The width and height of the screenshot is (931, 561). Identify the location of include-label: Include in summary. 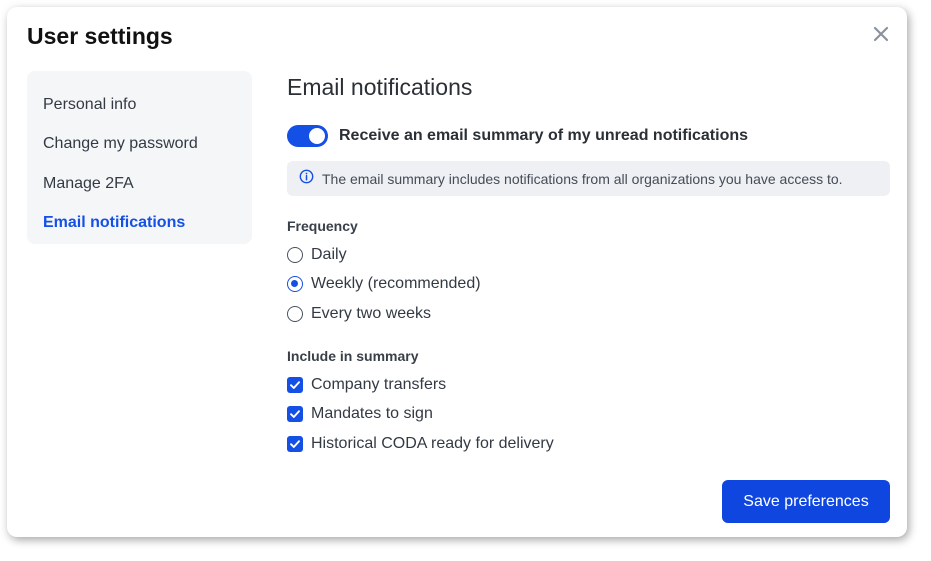
(353, 356).